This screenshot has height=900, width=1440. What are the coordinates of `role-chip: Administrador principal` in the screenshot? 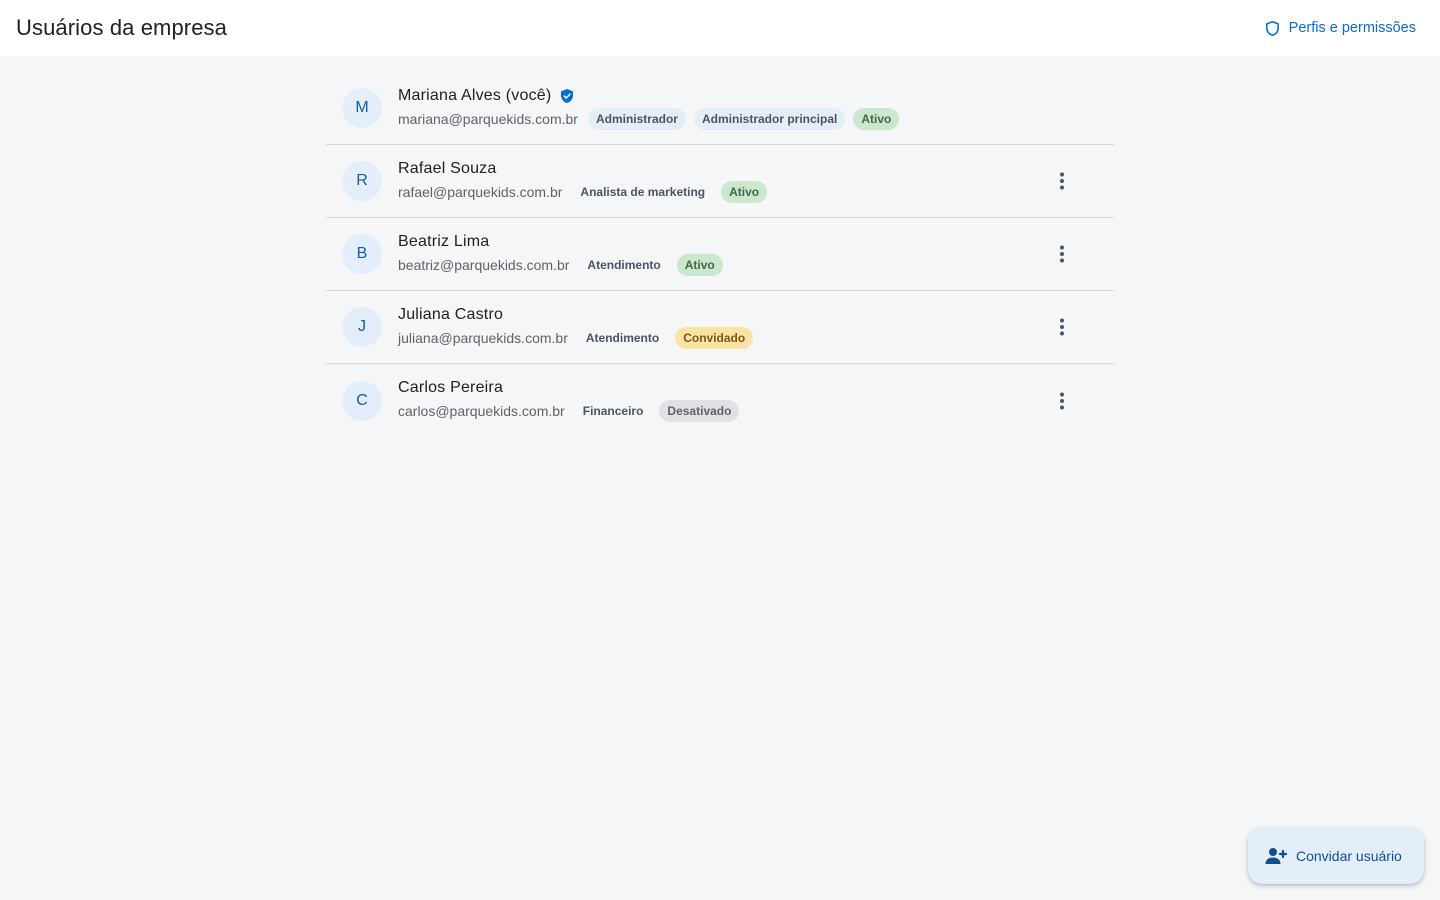 It's located at (769, 118).